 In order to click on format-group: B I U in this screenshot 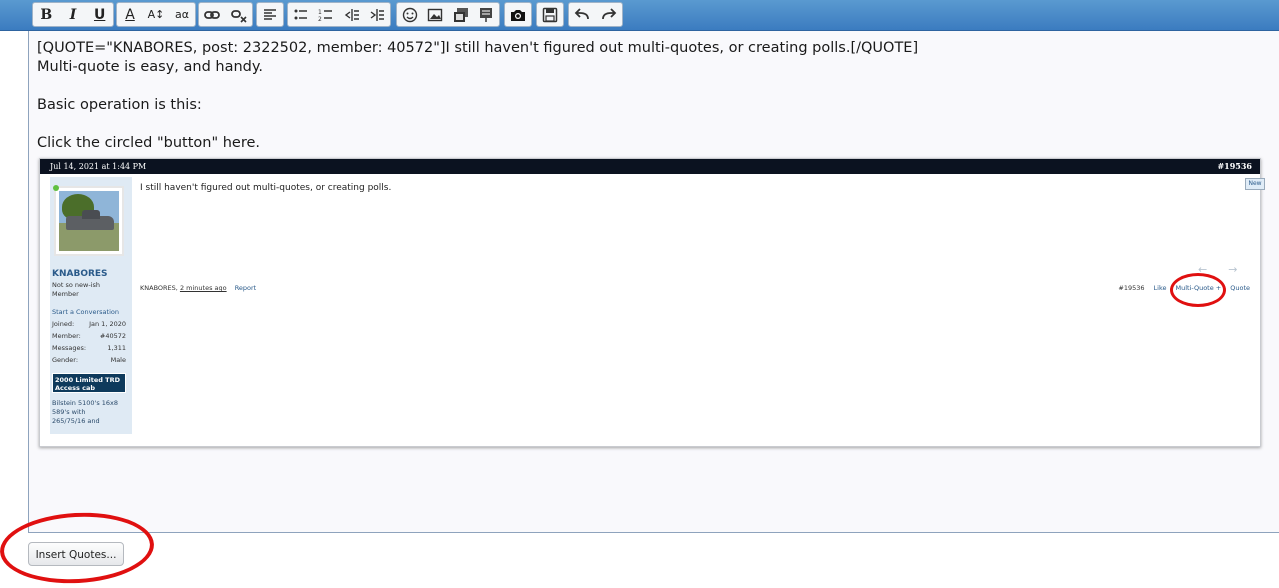, I will do `click(73, 14)`.